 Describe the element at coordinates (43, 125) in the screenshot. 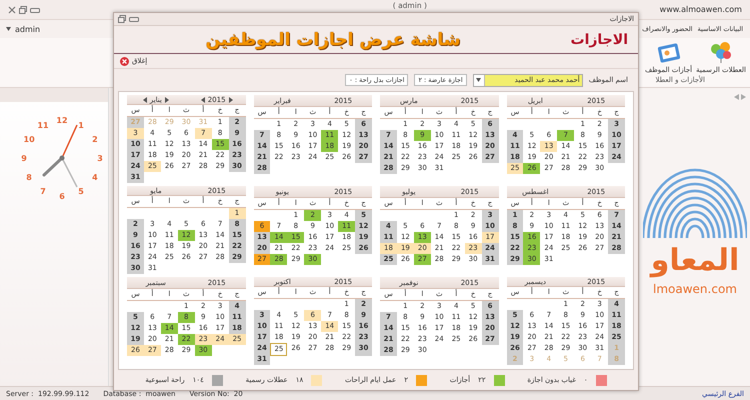

I see `clock-numeral: 11` at that location.